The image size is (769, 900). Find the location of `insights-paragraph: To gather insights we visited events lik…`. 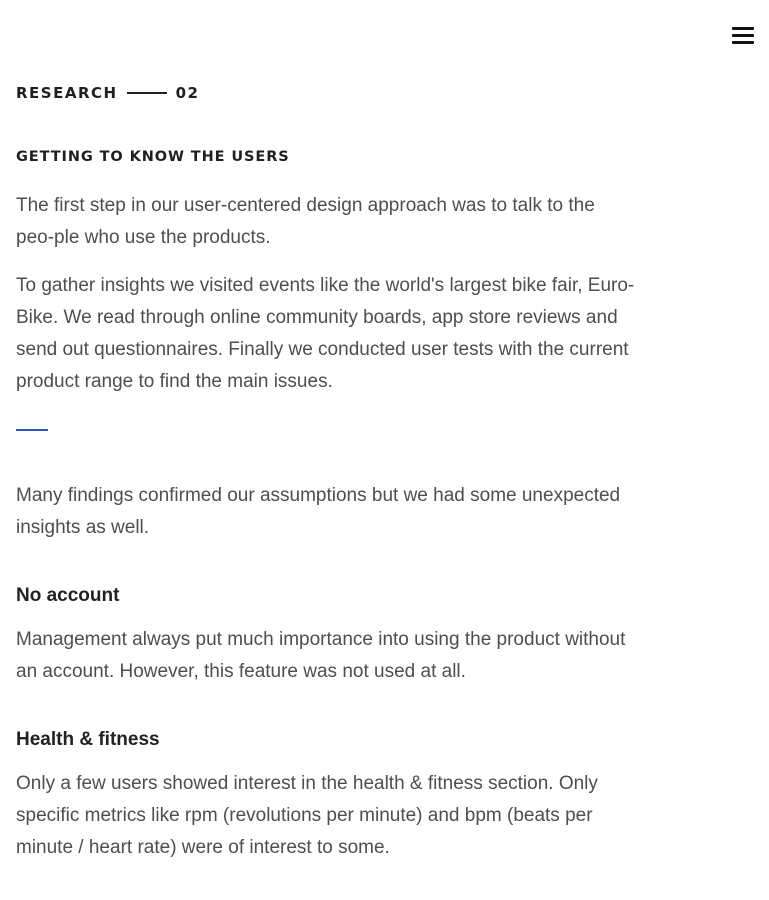

insights-paragraph: To gather insights we visited events lik… is located at coordinates (325, 333).